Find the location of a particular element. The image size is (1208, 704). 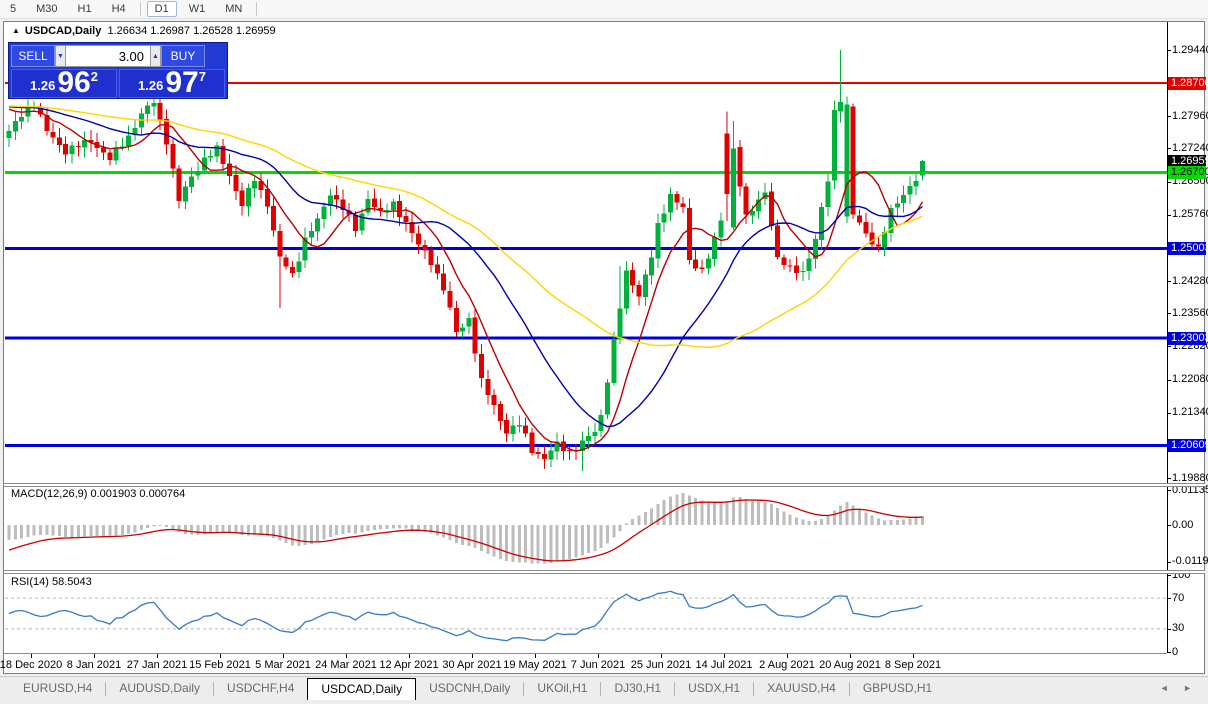

timeframe-button-5: 5 is located at coordinates (13, 9).